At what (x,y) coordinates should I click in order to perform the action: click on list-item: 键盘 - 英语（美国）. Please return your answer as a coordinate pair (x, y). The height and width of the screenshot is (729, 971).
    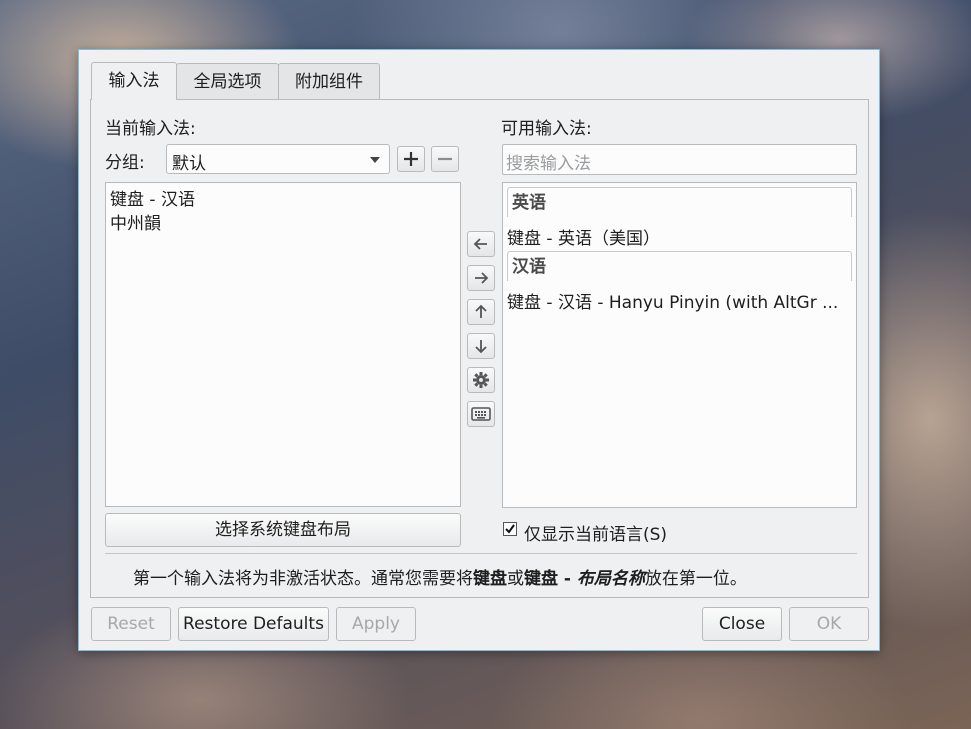
    Looking at the image, I should click on (583, 236).